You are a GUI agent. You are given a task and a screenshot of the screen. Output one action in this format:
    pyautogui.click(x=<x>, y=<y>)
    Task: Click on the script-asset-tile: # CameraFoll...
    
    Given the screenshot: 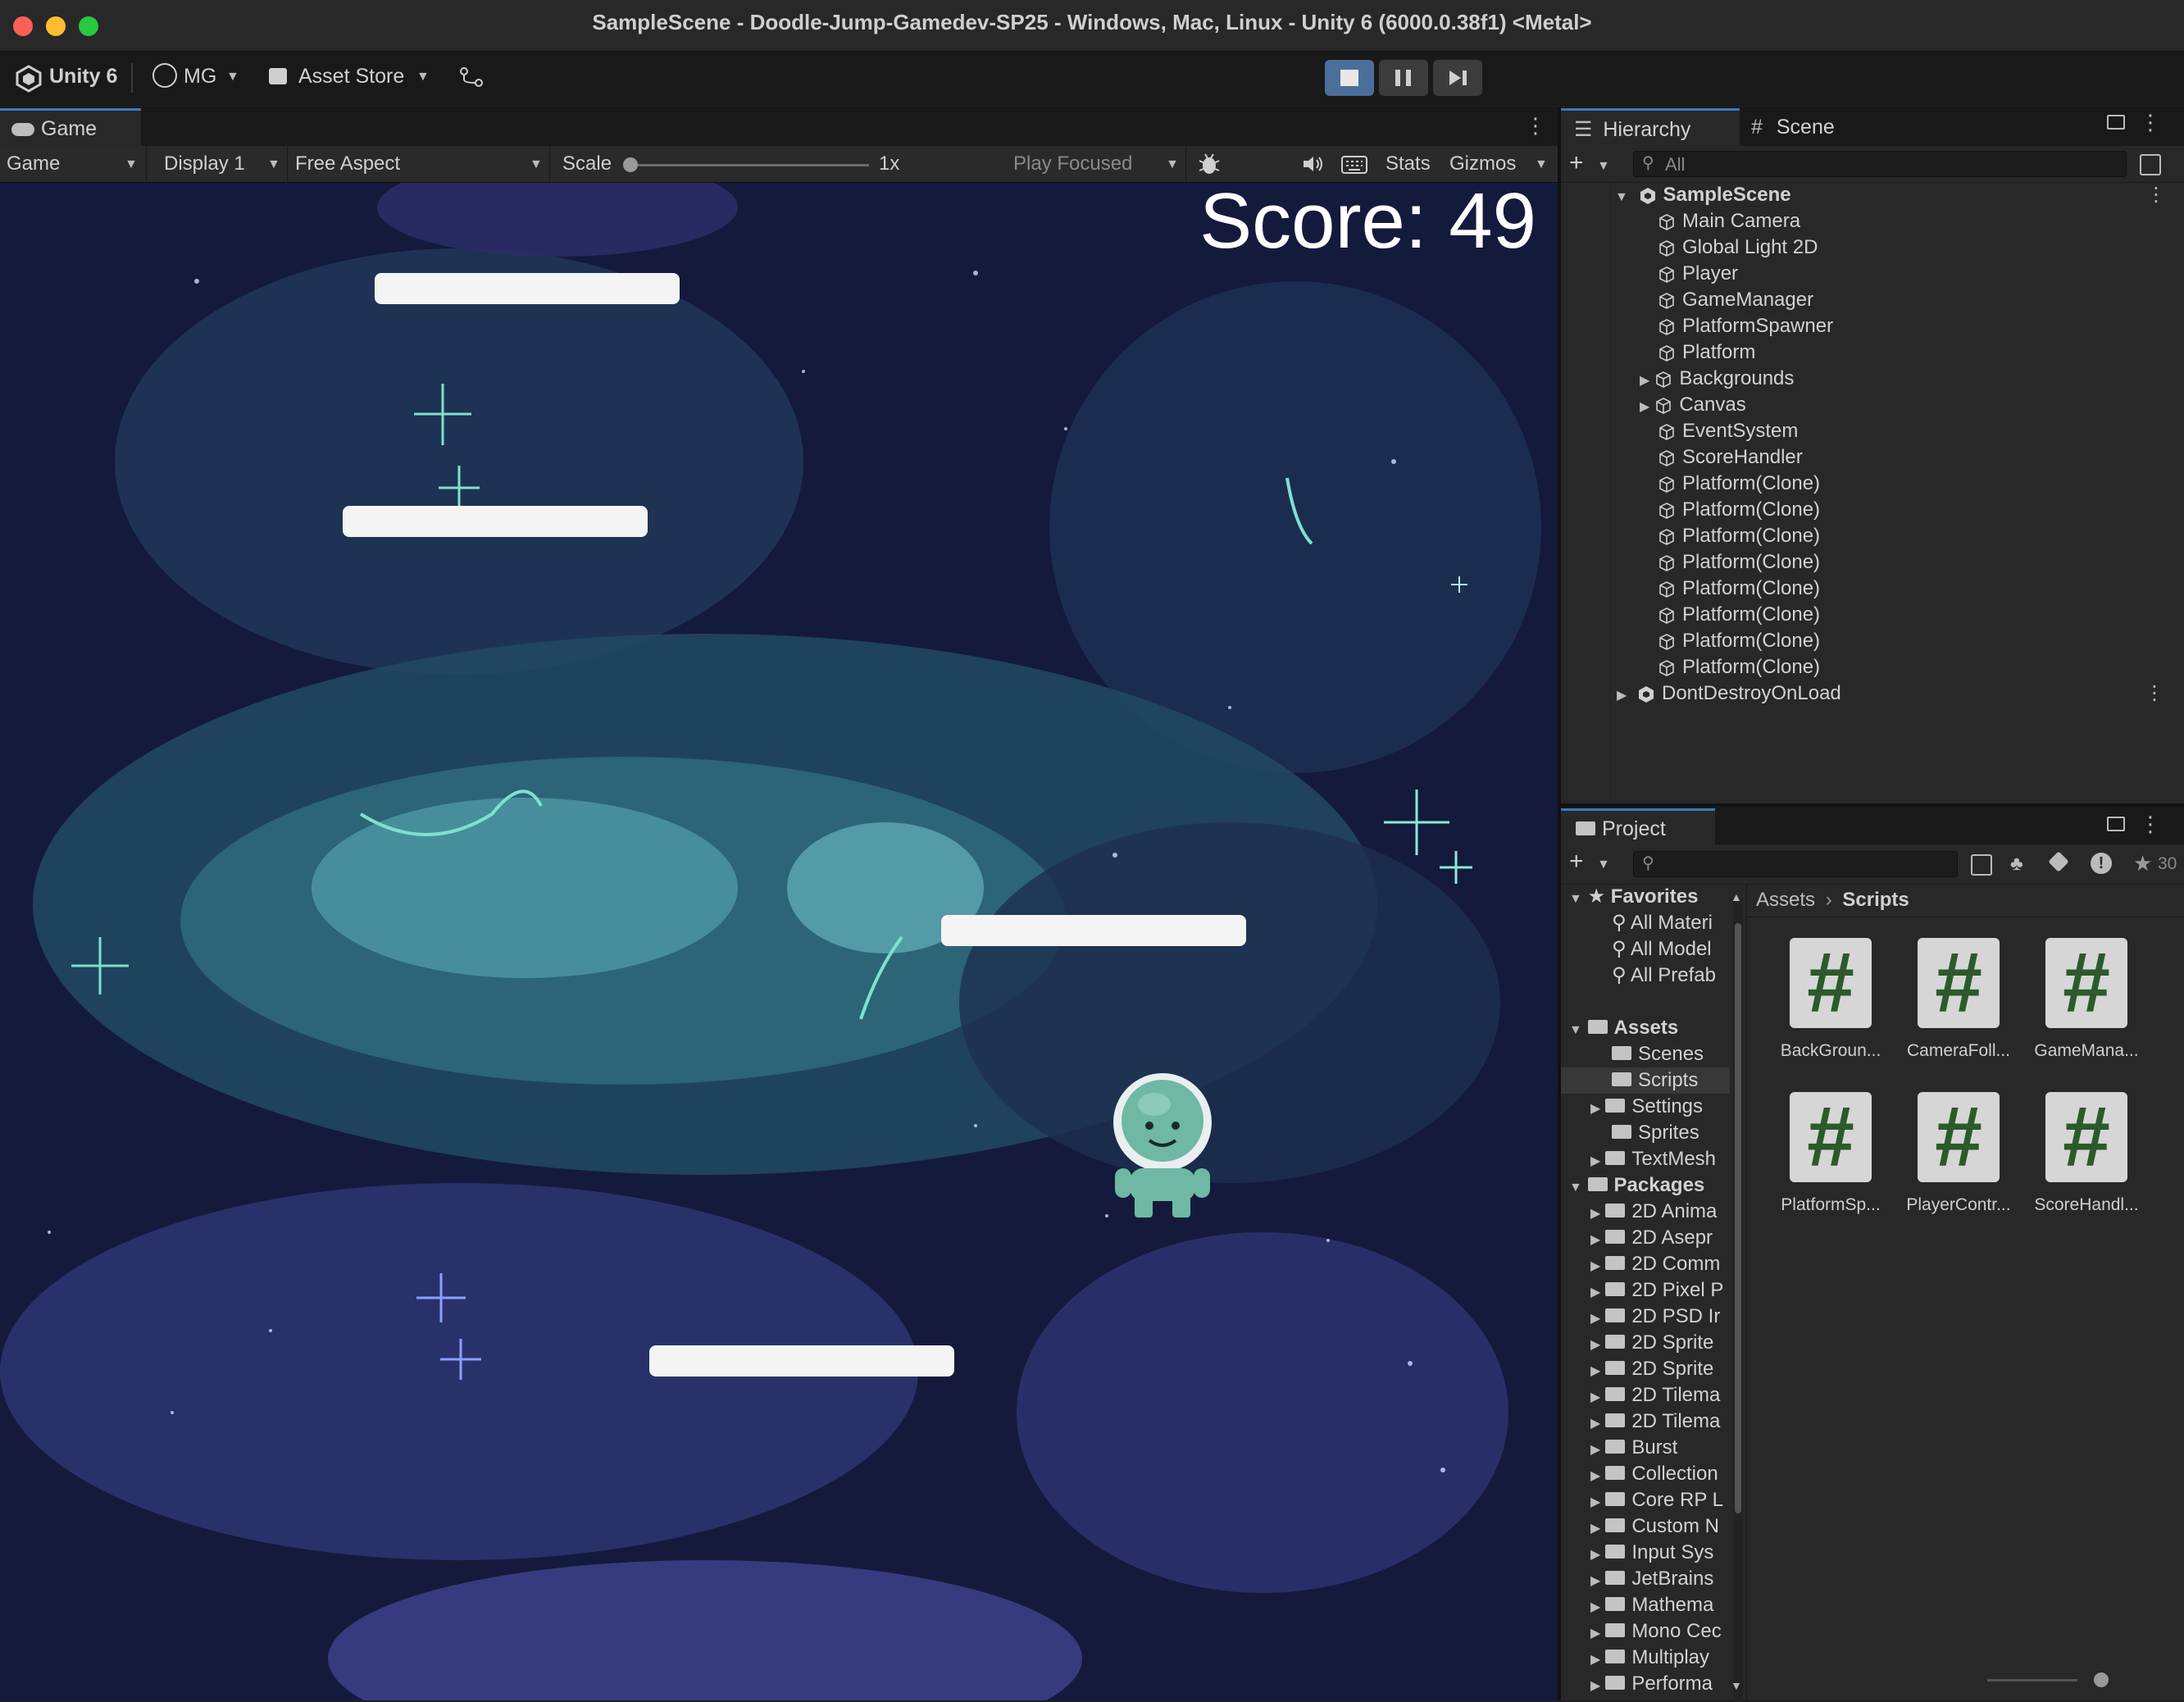 What is the action you would take?
    pyautogui.click(x=1959, y=998)
    